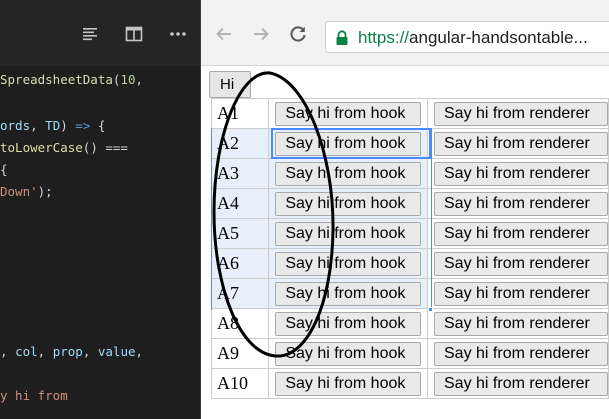 The image size is (609, 419). I want to click on code-token: ), so click(68, 125).